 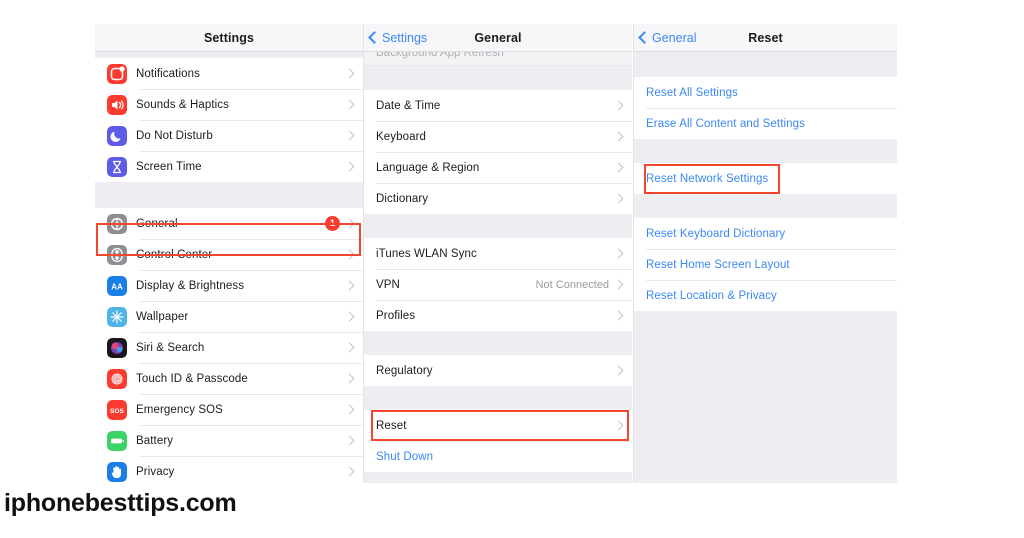 What do you see at coordinates (498, 315) in the screenshot?
I see `list-item-profiles: Profiles` at bounding box center [498, 315].